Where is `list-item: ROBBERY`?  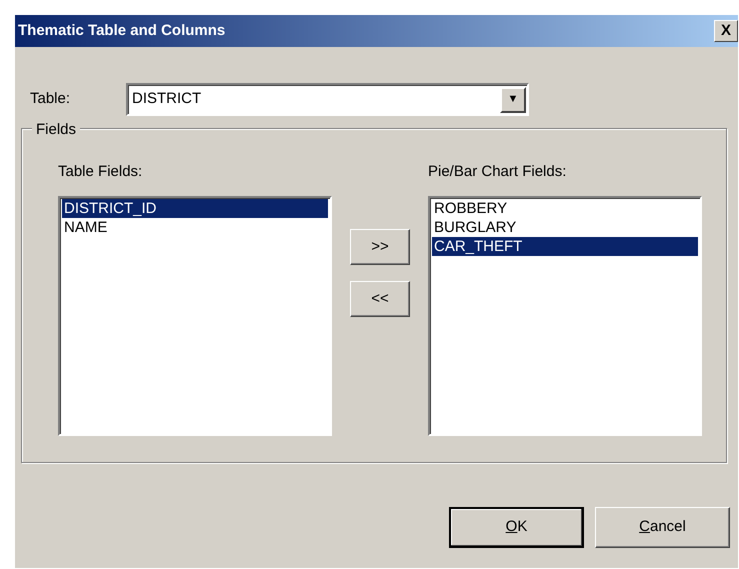
list-item: ROBBERY is located at coordinates (565, 208).